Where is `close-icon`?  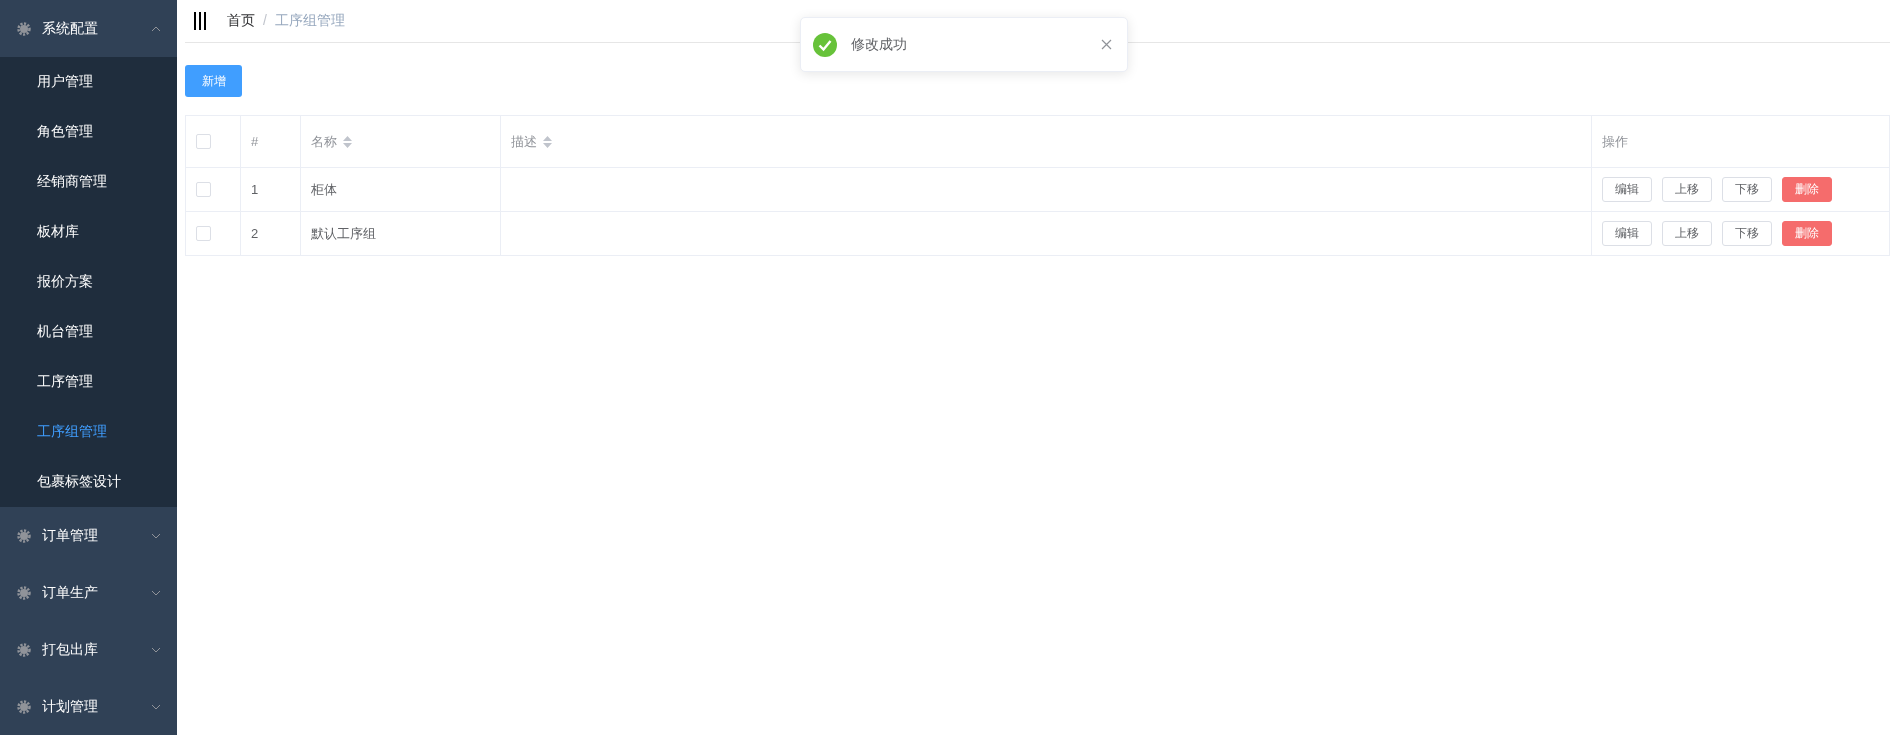
close-icon is located at coordinates (1106, 44).